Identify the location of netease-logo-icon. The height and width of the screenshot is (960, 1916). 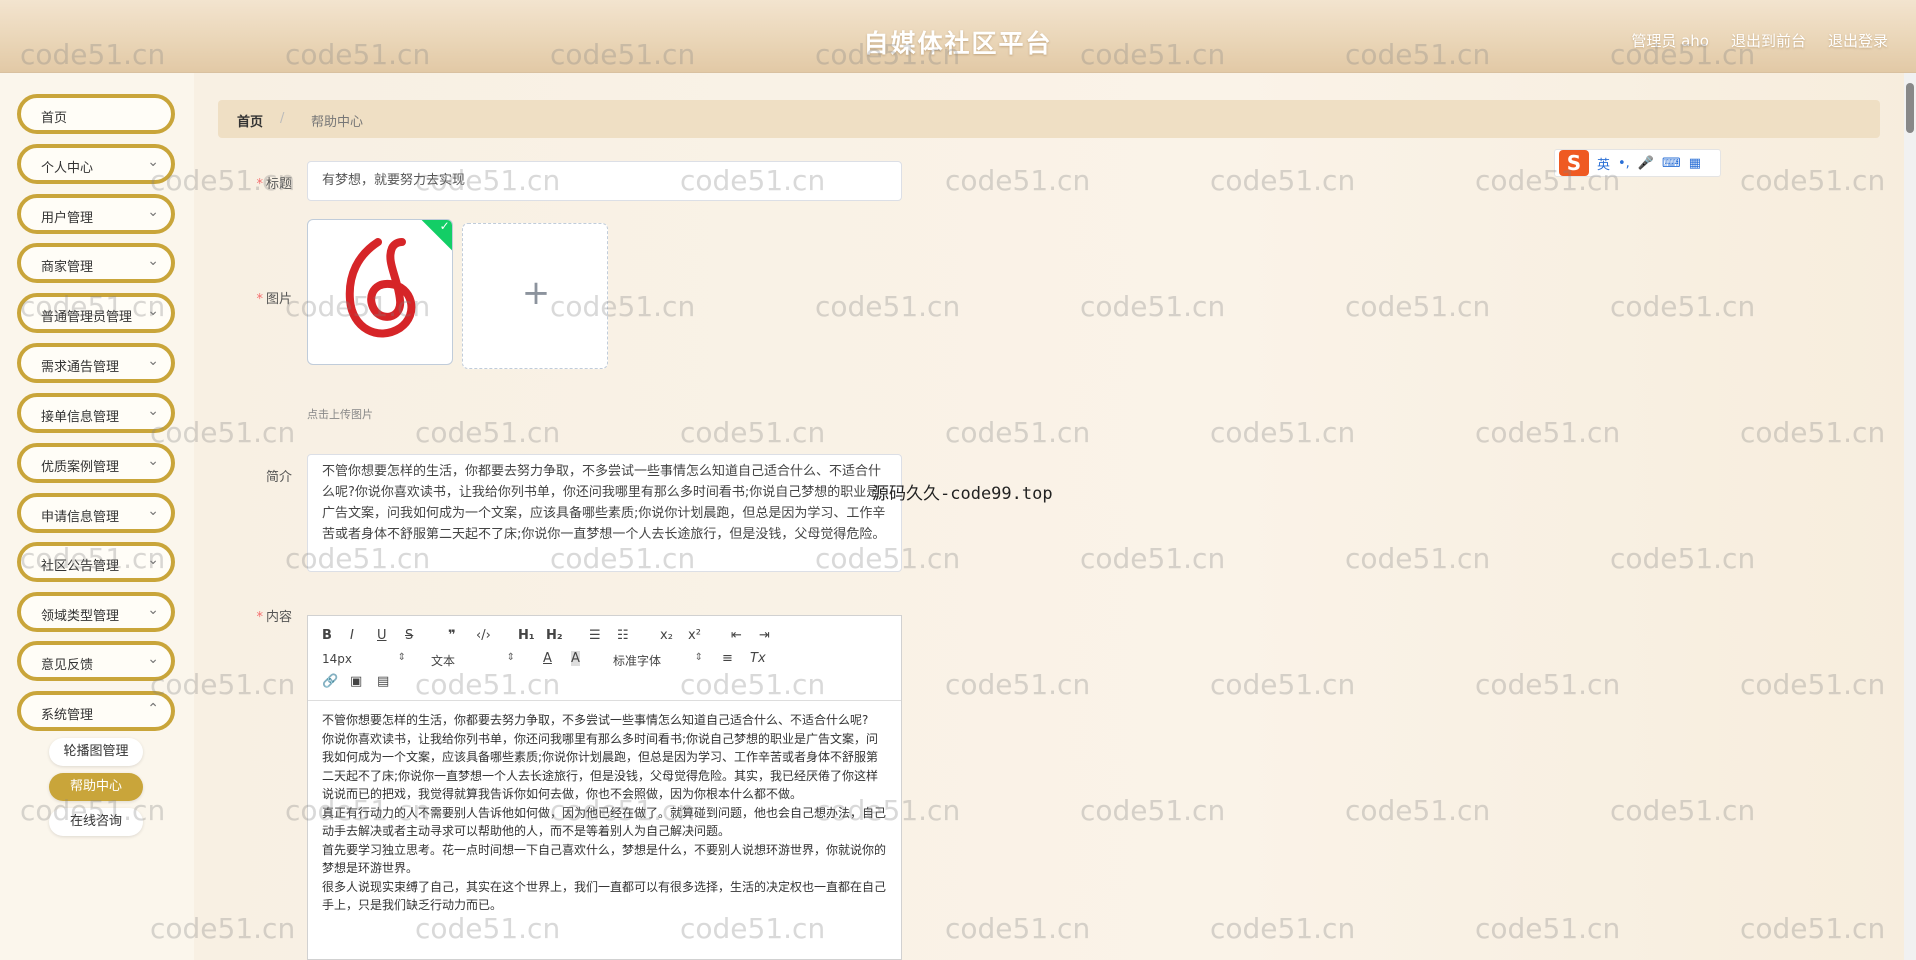
(380, 288).